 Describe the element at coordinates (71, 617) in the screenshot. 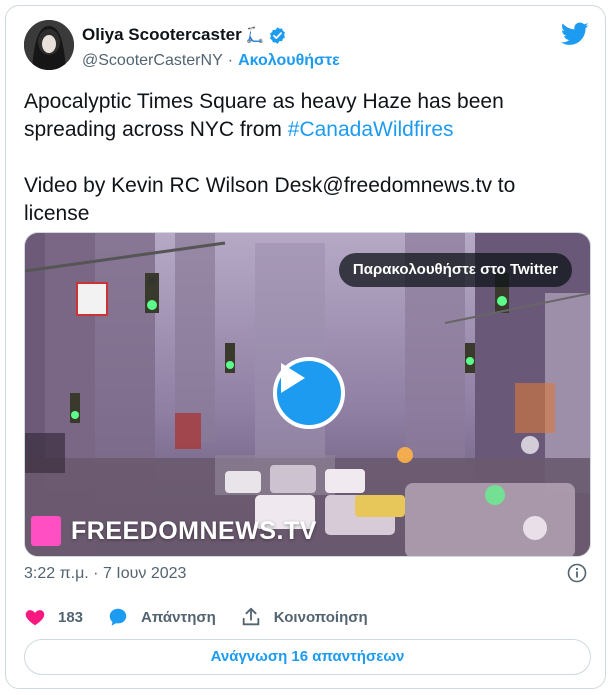

I see `likes-count: 183` at that location.